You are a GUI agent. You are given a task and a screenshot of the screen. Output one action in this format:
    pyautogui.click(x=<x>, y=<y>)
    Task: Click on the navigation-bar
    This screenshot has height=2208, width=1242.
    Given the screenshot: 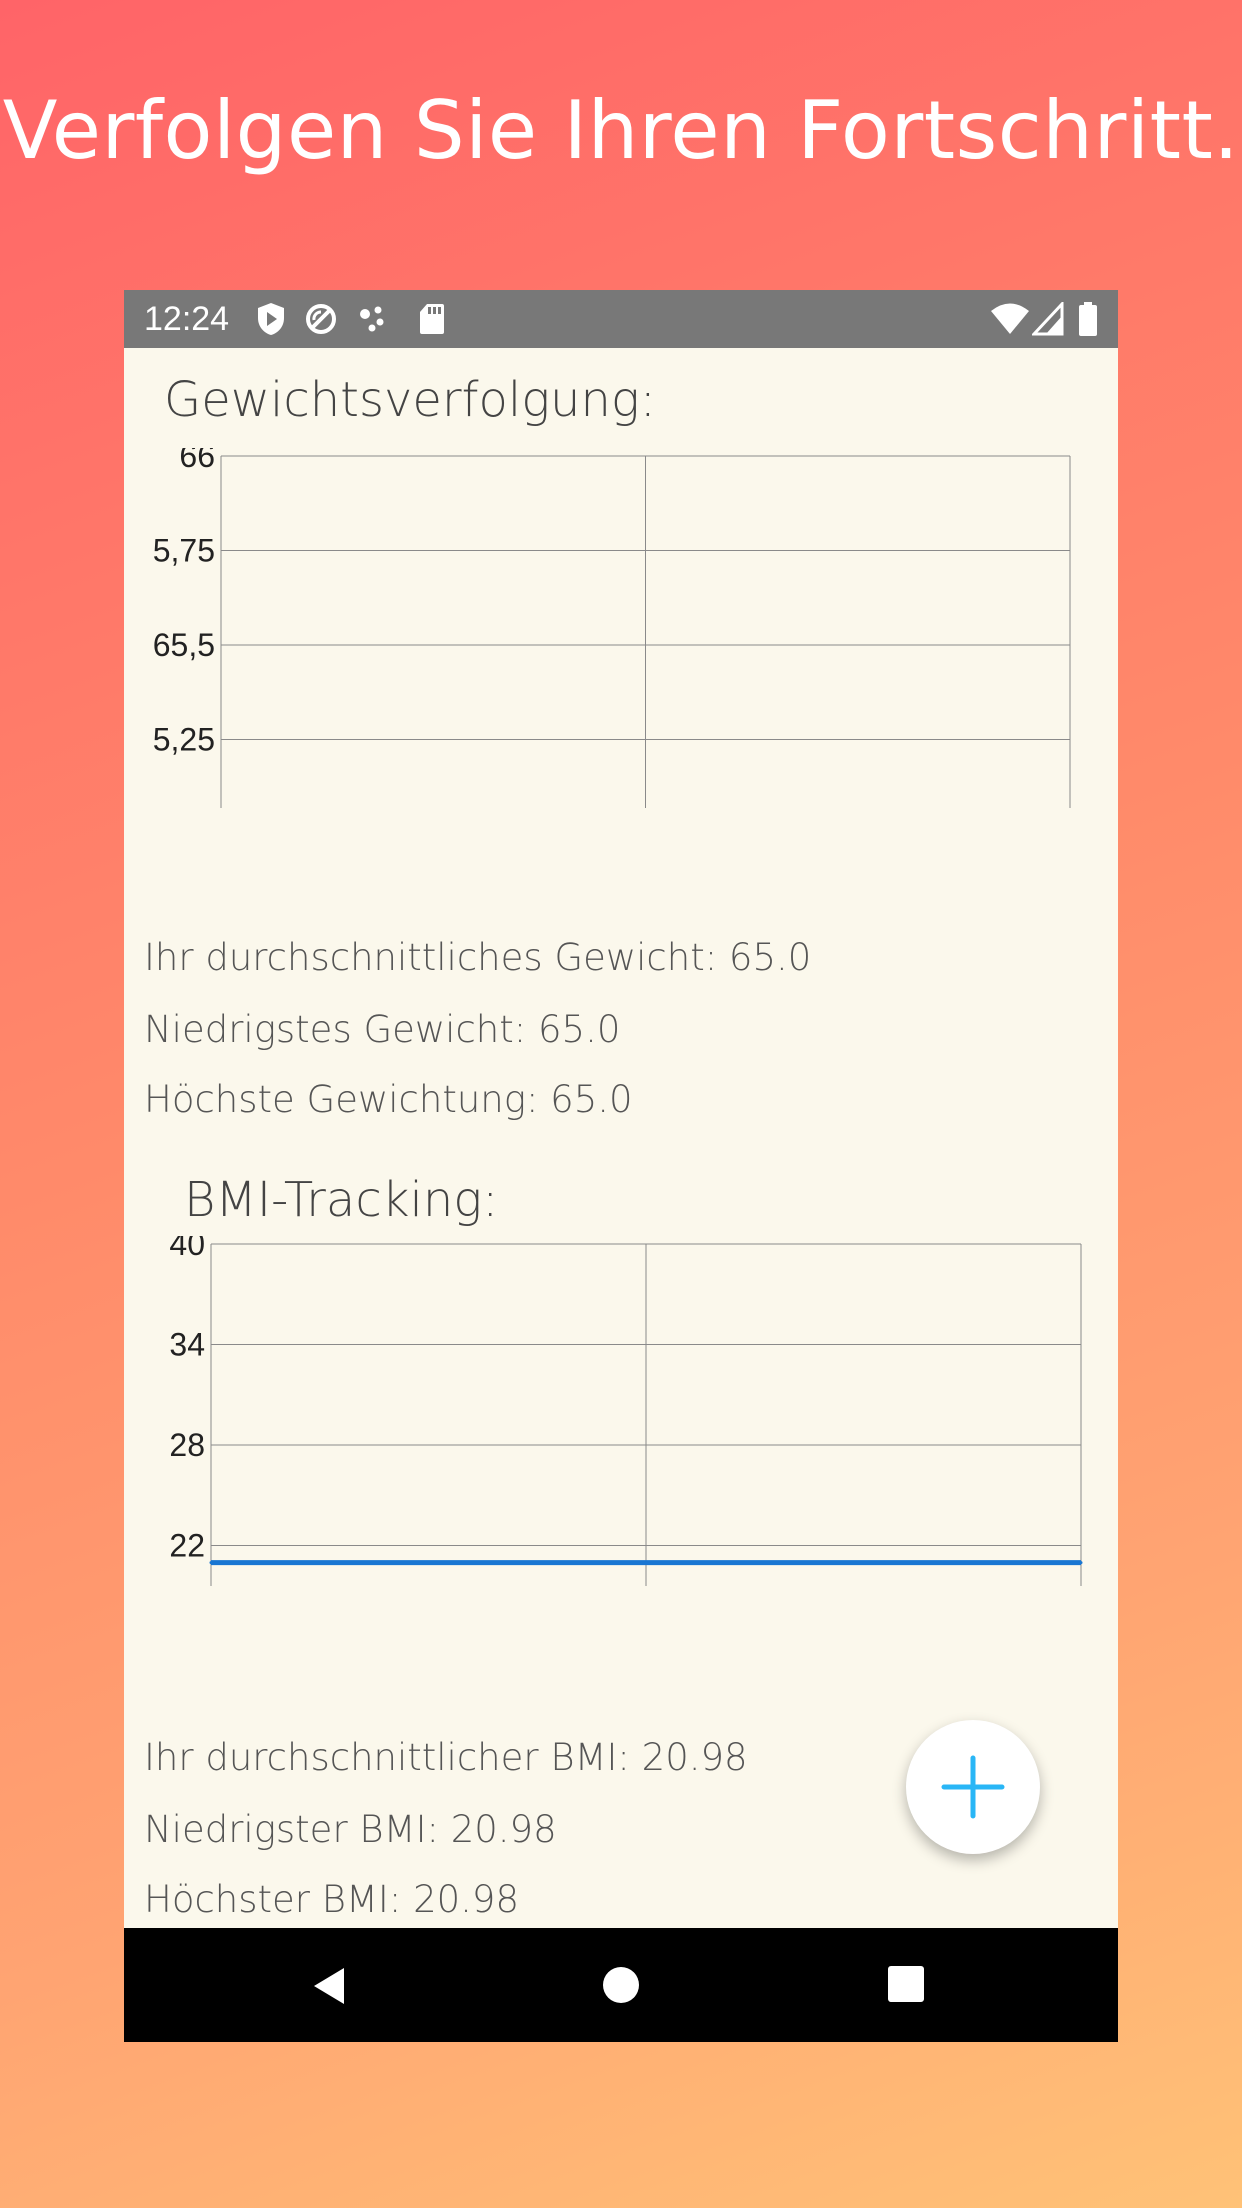 What is the action you would take?
    pyautogui.click(x=621, y=1985)
    